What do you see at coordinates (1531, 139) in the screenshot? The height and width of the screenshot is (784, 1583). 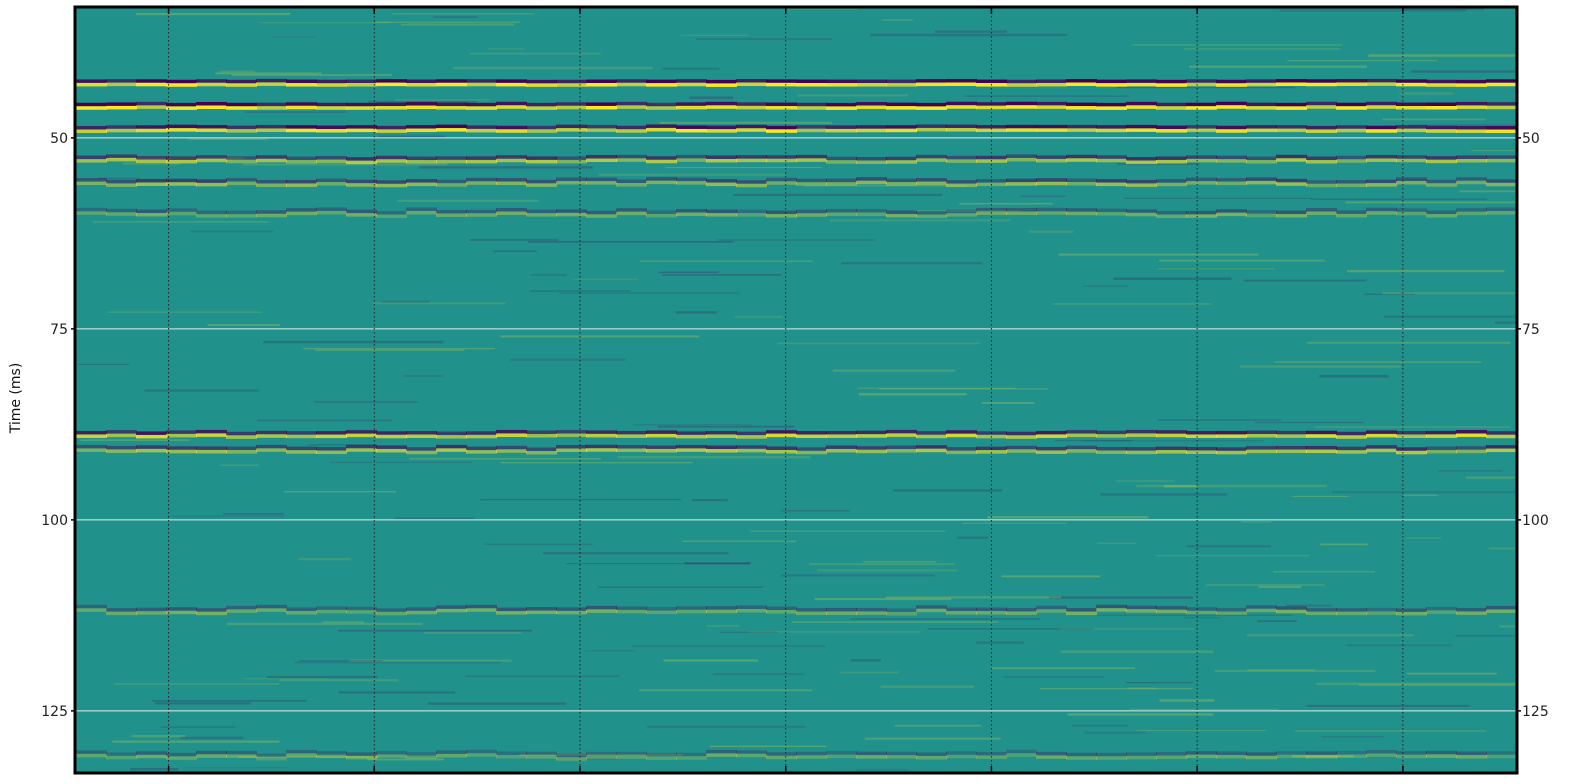 I see `y-tick-label-right: 50` at bounding box center [1531, 139].